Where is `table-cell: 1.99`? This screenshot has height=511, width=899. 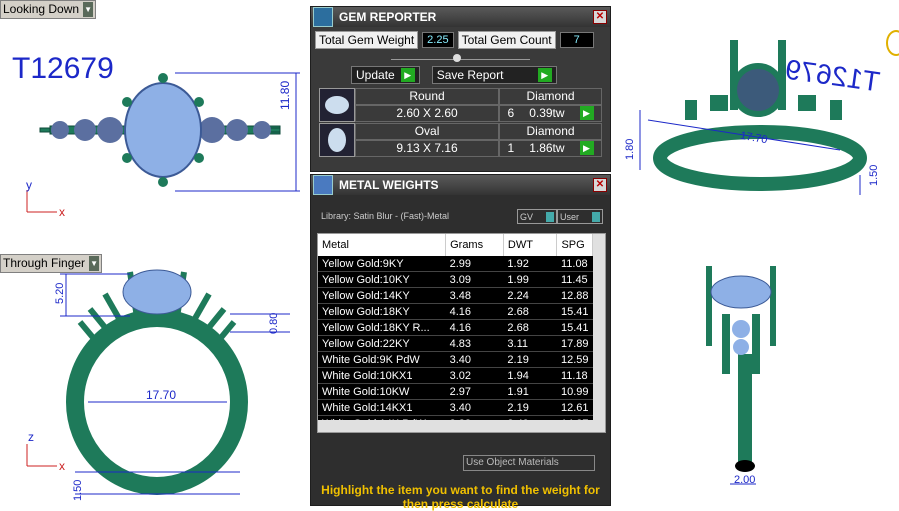 table-cell: 1.99 is located at coordinates (530, 279).